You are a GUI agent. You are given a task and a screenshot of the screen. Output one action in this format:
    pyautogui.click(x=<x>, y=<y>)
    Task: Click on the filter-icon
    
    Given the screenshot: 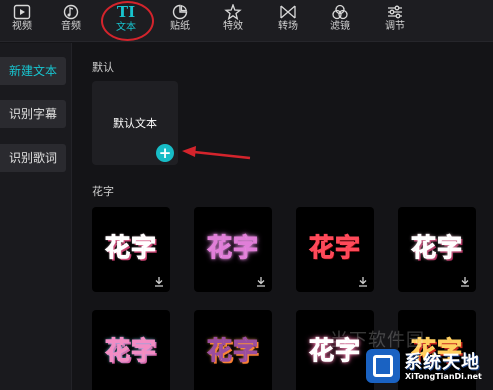 What is the action you would take?
    pyautogui.click(x=340, y=12)
    